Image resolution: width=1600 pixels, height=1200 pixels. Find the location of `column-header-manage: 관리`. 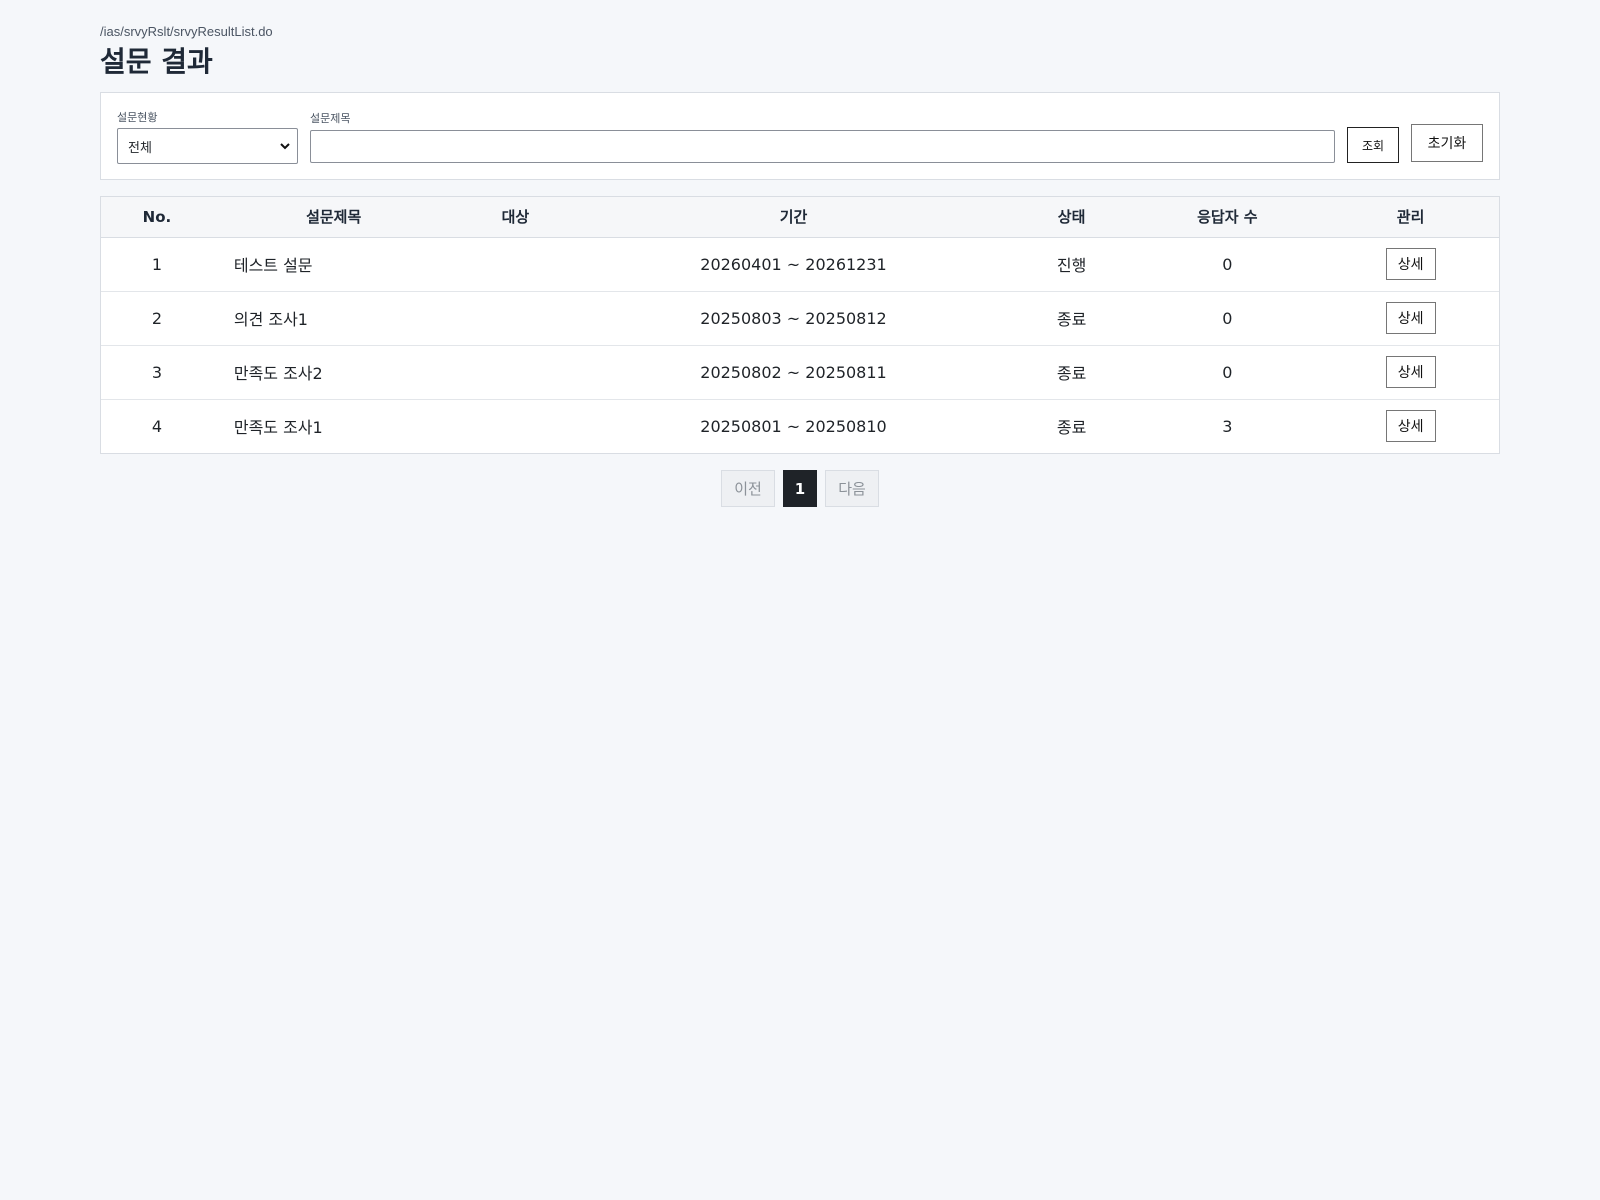

column-header-manage: 관리 is located at coordinates (1410, 217).